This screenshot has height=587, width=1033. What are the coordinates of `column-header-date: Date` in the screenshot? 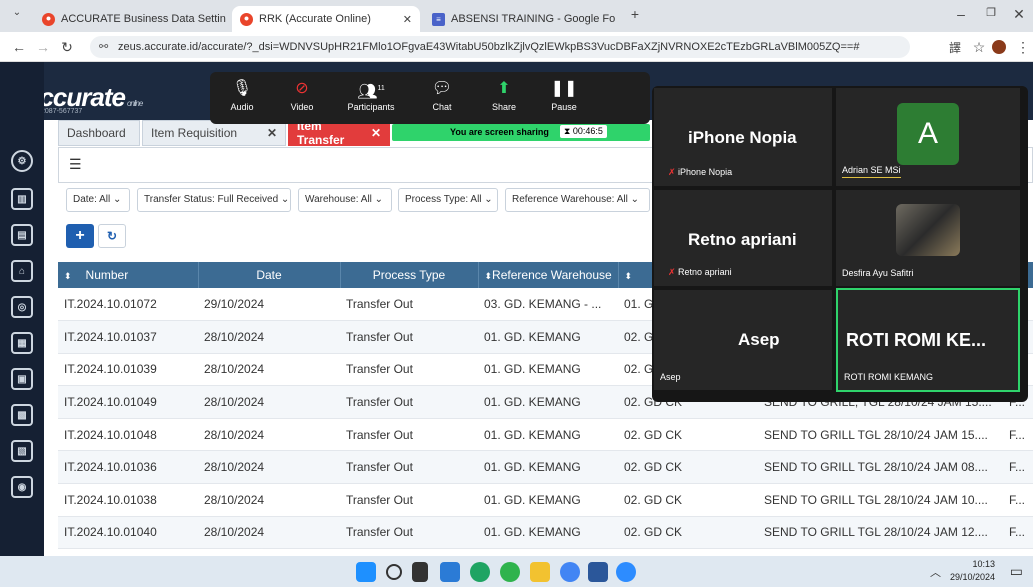 It's located at (269, 275).